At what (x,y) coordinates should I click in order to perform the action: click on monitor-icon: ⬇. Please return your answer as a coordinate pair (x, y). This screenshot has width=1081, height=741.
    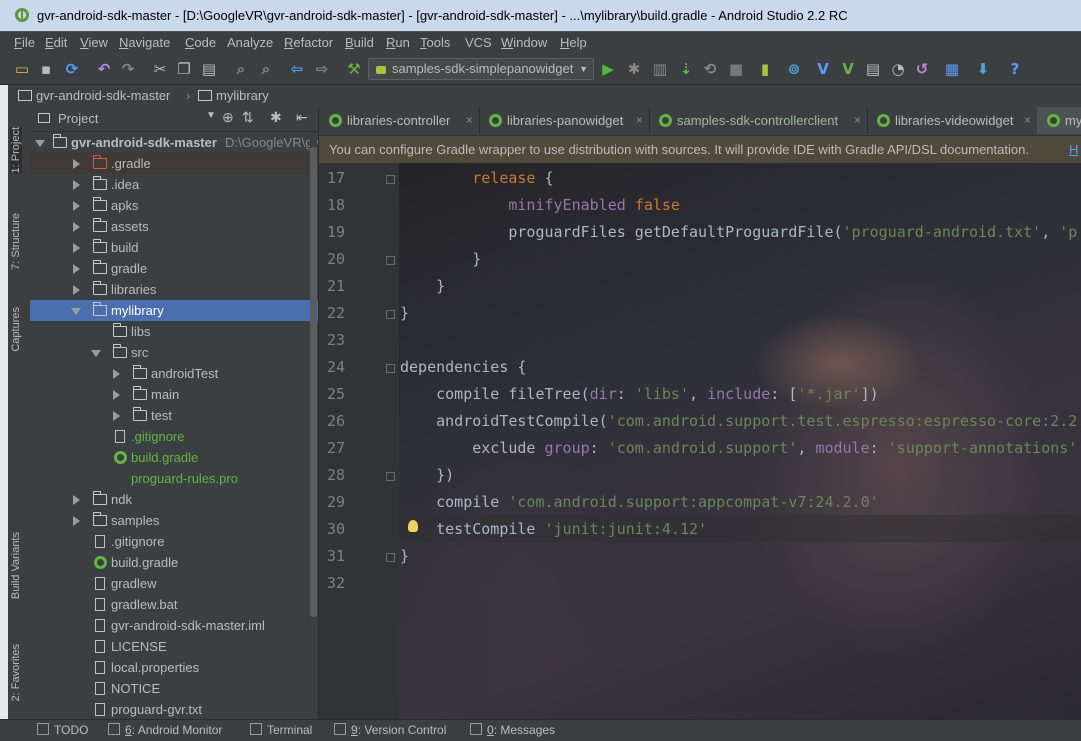
    Looking at the image, I should click on (983, 69).